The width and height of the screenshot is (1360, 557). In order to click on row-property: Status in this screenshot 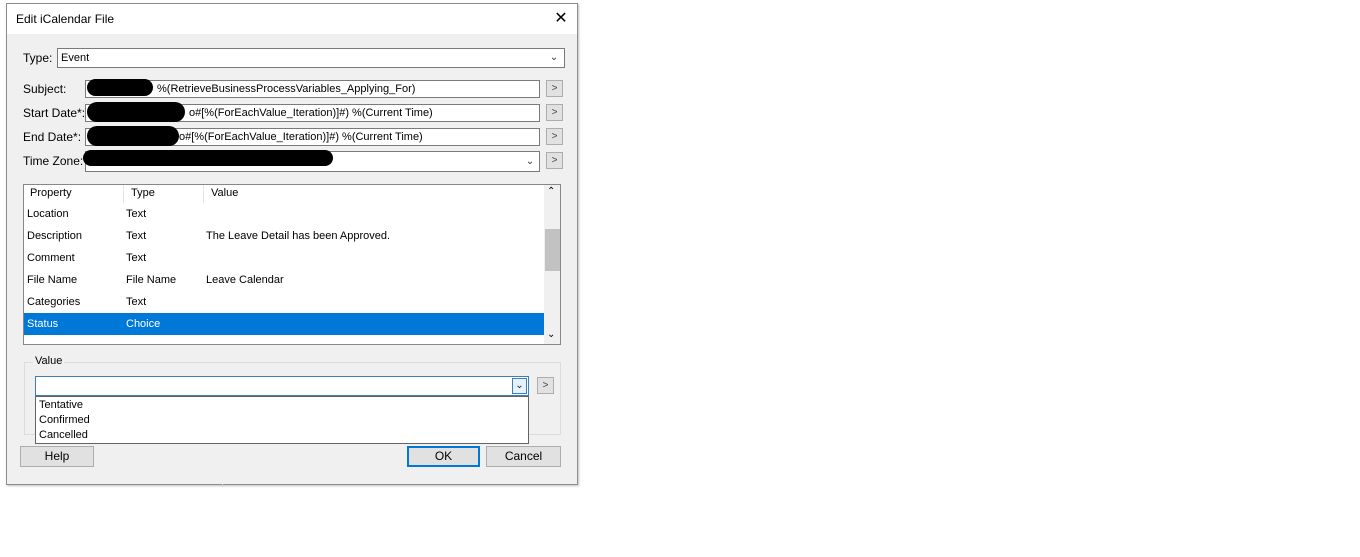, I will do `click(43, 324)`.